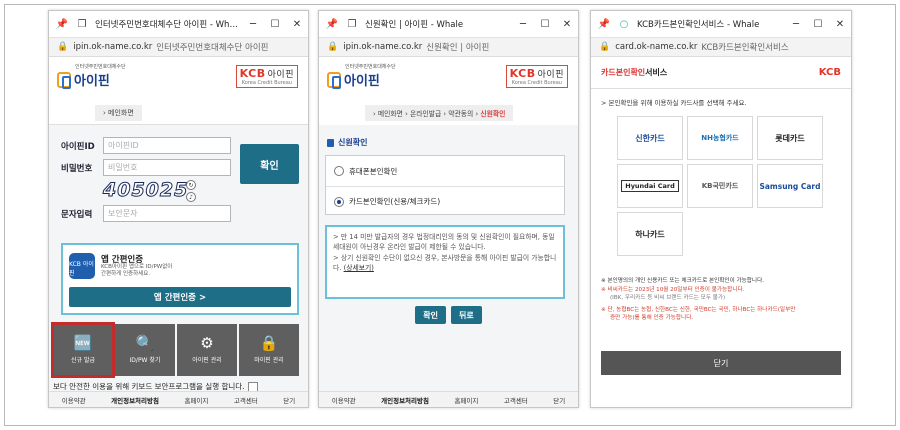 The height and width of the screenshot is (430, 900). What do you see at coordinates (650, 186) in the screenshot?
I see `card-hyundai: Hyundai Card` at bounding box center [650, 186].